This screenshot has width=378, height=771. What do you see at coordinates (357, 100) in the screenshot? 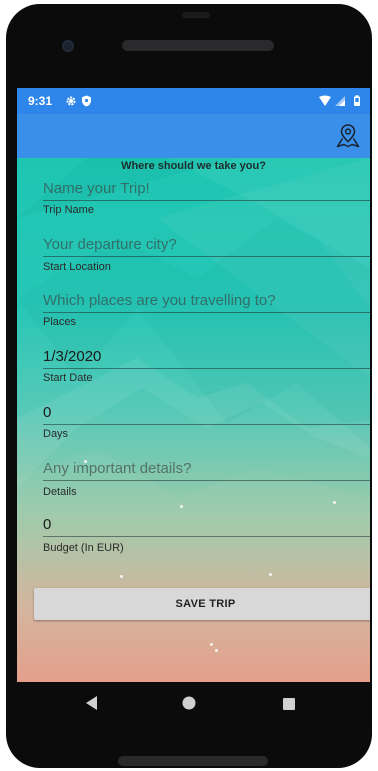
I see `battery-icon` at bounding box center [357, 100].